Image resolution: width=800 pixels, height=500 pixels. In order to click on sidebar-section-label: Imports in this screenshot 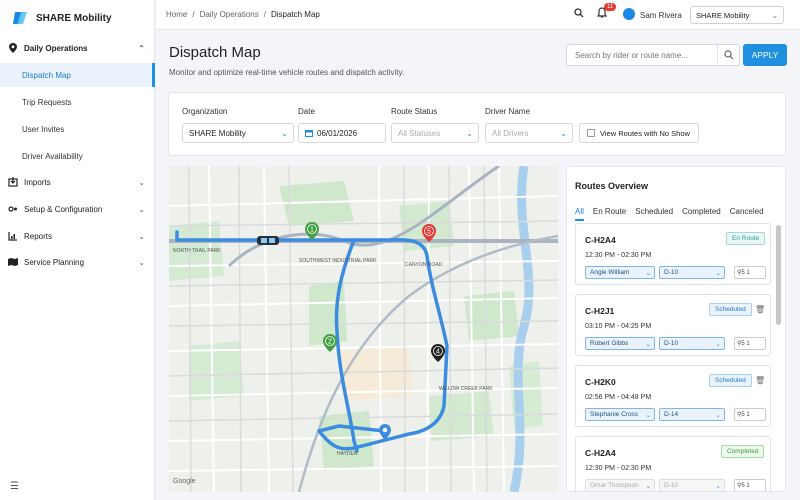, I will do `click(37, 182)`.